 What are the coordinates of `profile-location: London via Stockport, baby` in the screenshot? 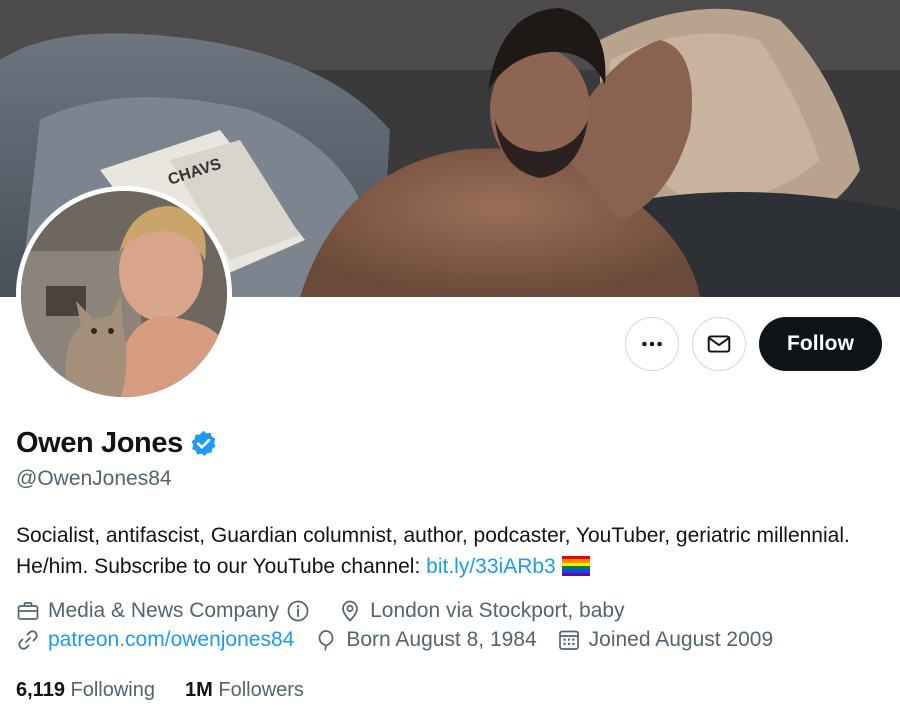 It's located at (481, 611).